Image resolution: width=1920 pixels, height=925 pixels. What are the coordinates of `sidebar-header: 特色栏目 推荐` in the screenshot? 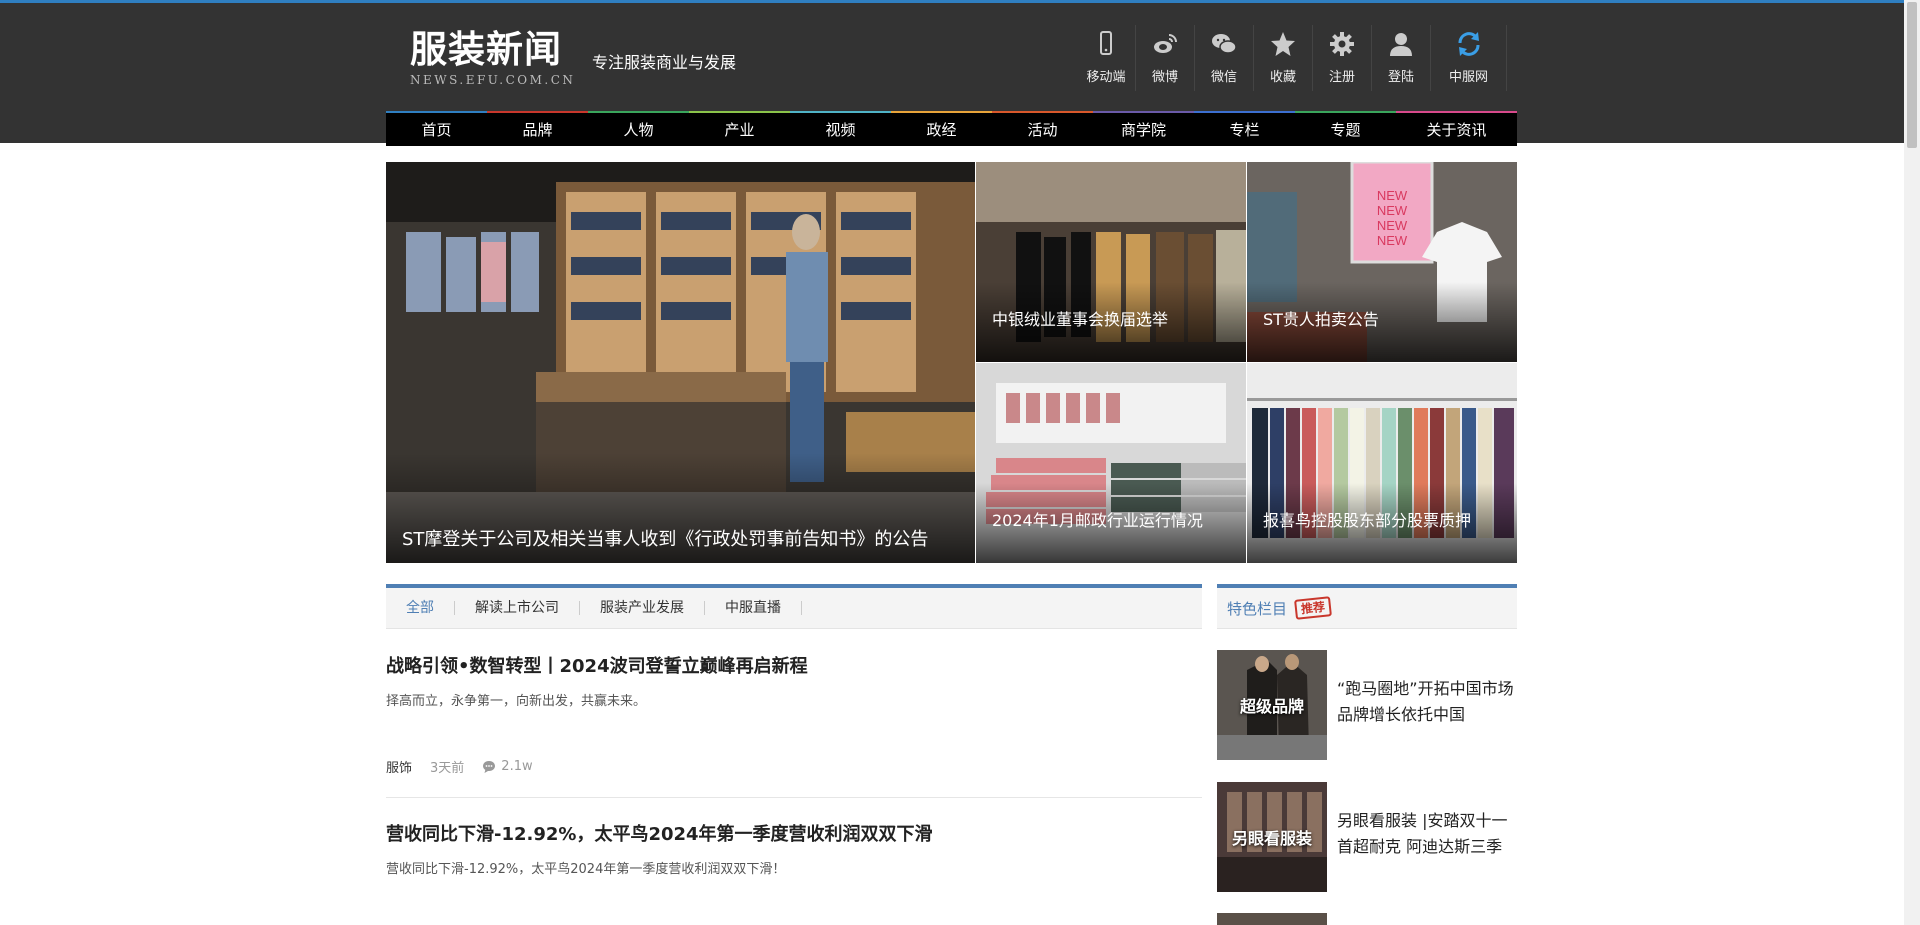 It's located at (1367, 606).